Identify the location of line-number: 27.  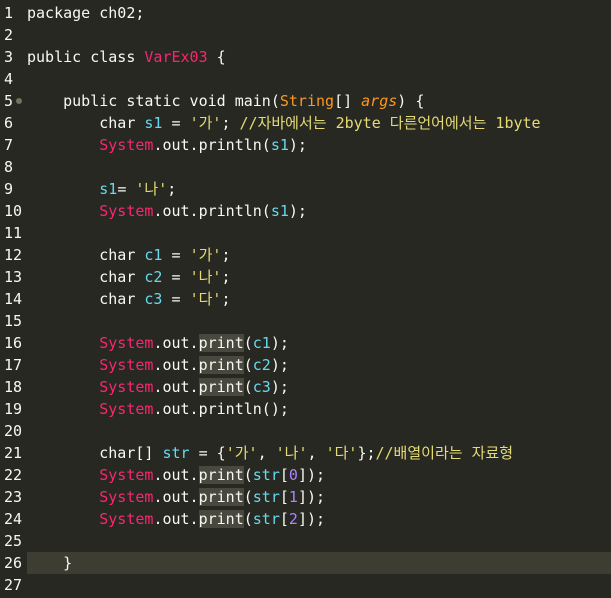
(13, 585).